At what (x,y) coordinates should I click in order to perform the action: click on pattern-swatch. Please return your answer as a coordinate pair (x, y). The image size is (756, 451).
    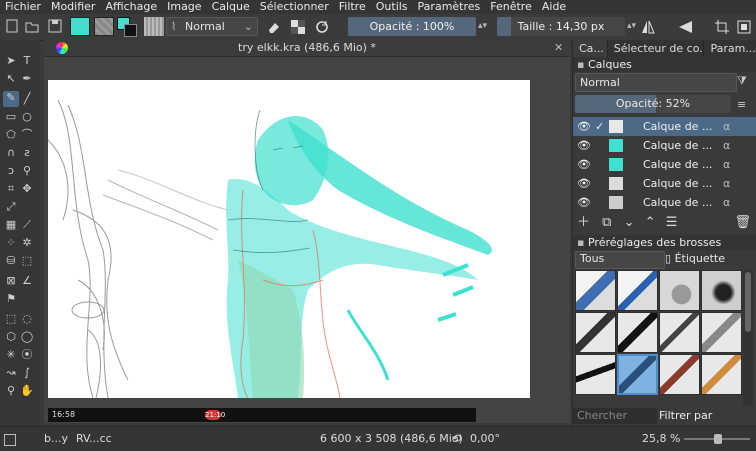
    Looking at the image, I should click on (104, 26).